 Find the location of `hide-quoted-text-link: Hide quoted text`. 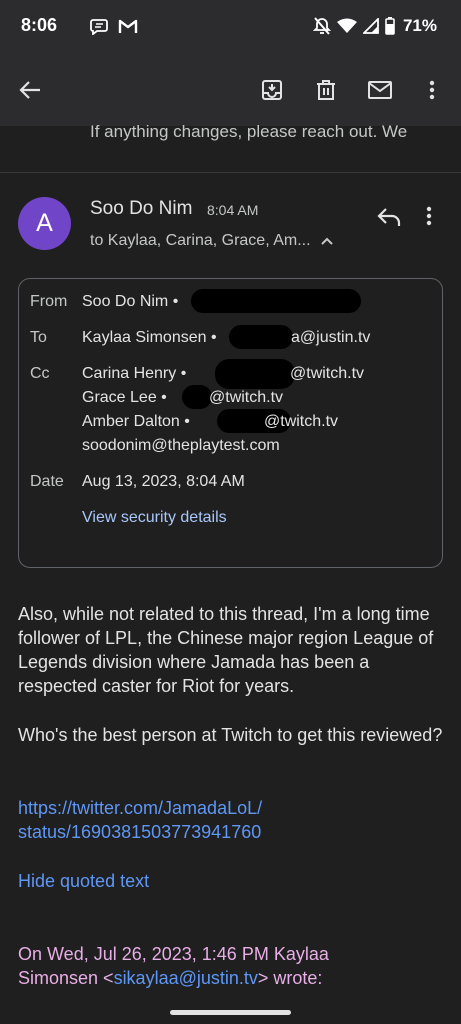

hide-quoted-text-link: Hide quoted text is located at coordinates (230, 881).